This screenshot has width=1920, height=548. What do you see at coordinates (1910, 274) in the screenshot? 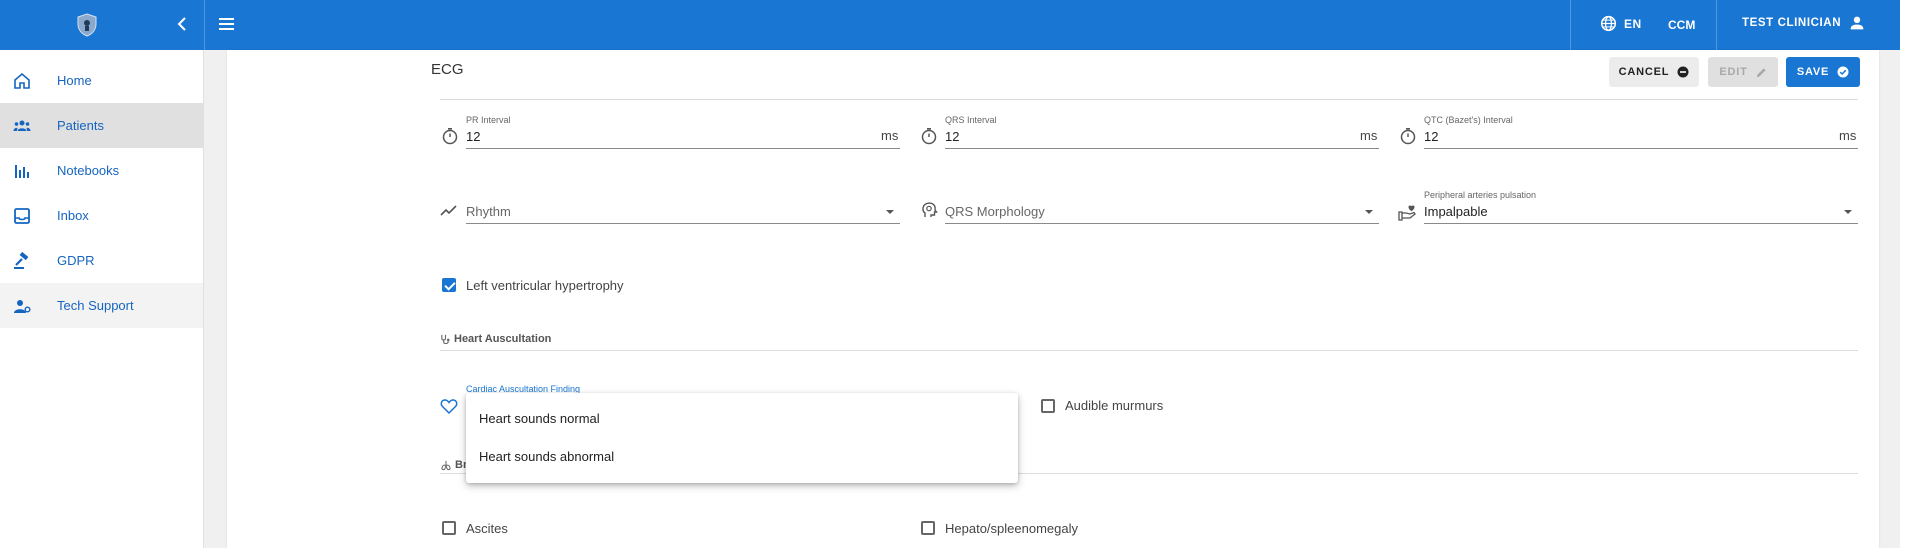
I see `right-edge-strip` at bounding box center [1910, 274].